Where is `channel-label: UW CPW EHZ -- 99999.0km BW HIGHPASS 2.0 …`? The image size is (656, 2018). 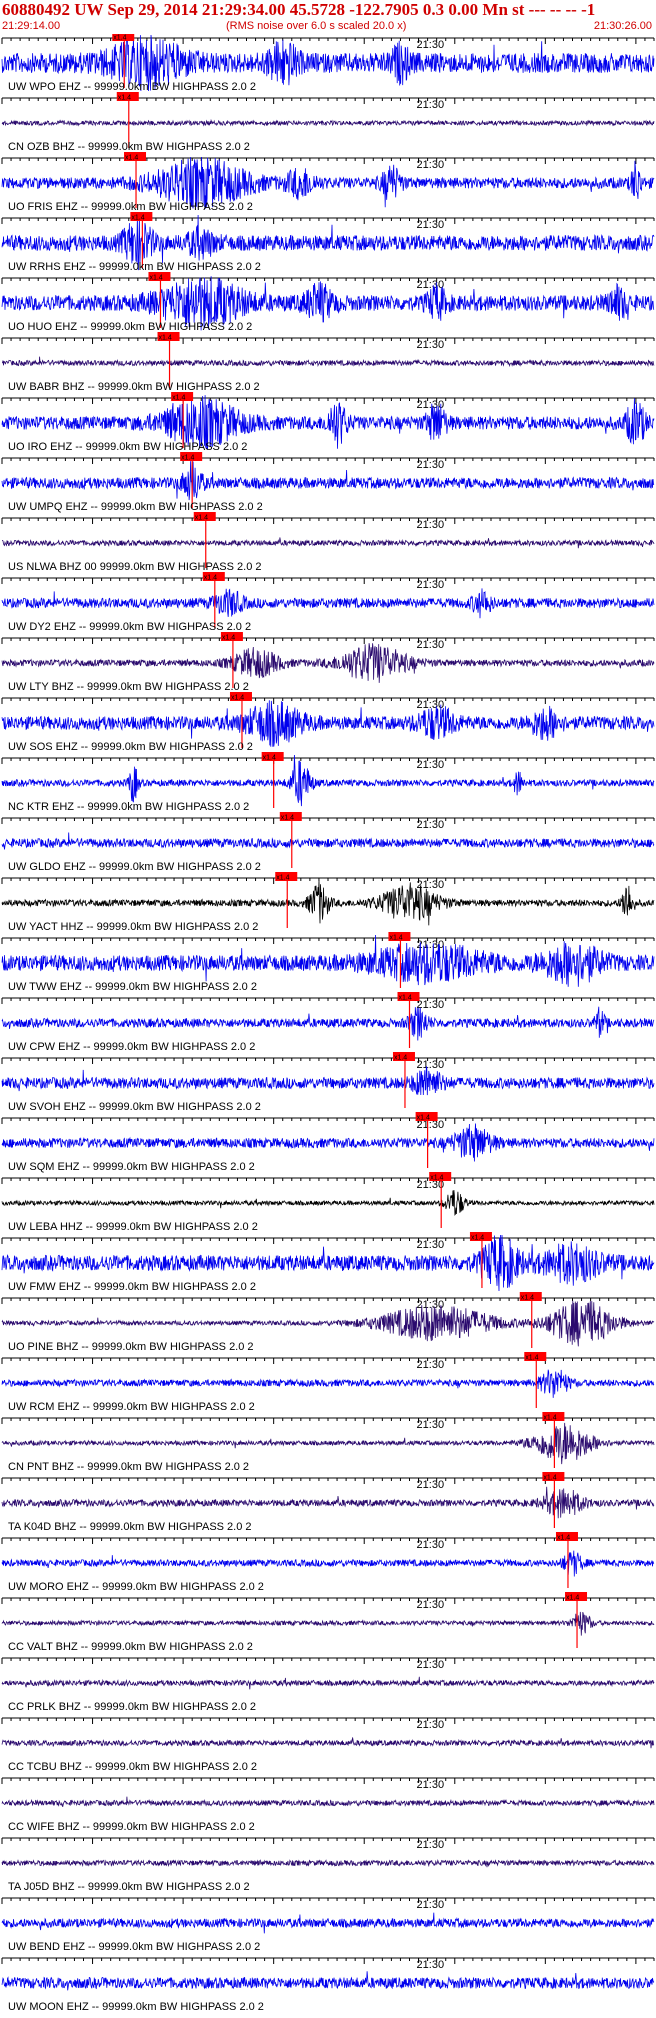 channel-label: UW CPW EHZ -- 99999.0km BW HIGHPASS 2.0 … is located at coordinates (131, 1047).